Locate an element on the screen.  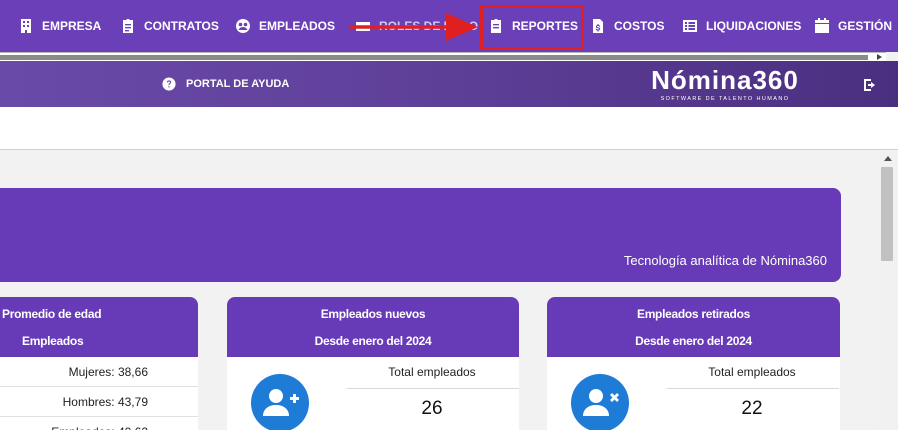
nav-item-gestion: GESTIÓN is located at coordinates (853, 26).